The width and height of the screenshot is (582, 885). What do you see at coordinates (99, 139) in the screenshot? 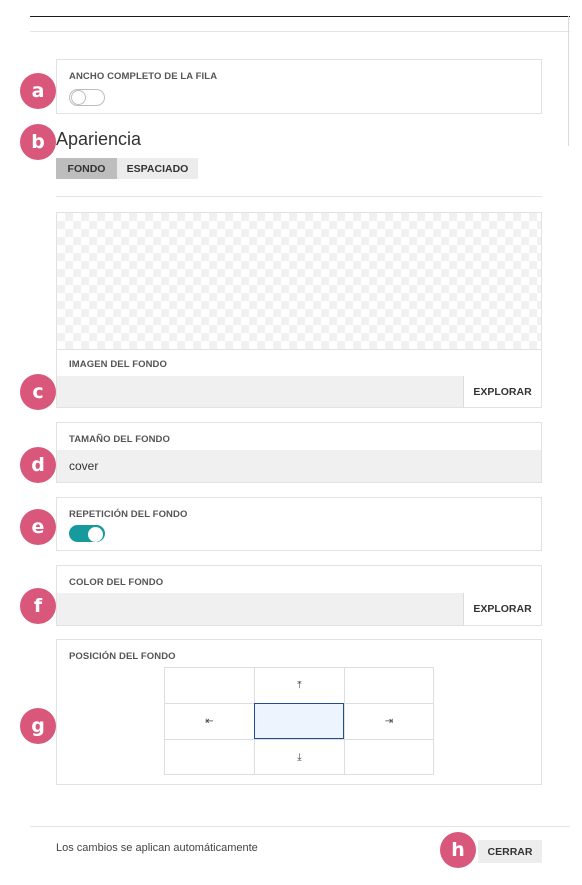
I see `appearance-title: Apariencia` at bounding box center [99, 139].